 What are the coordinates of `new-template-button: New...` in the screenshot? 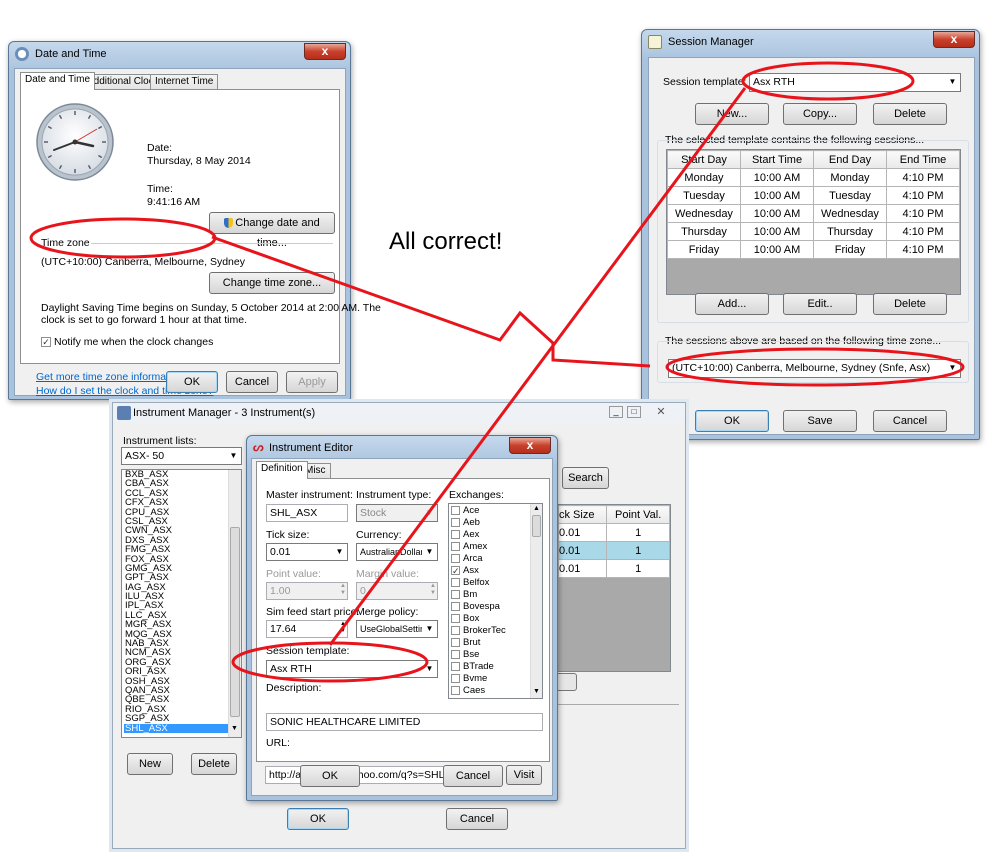 It's located at (732, 114).